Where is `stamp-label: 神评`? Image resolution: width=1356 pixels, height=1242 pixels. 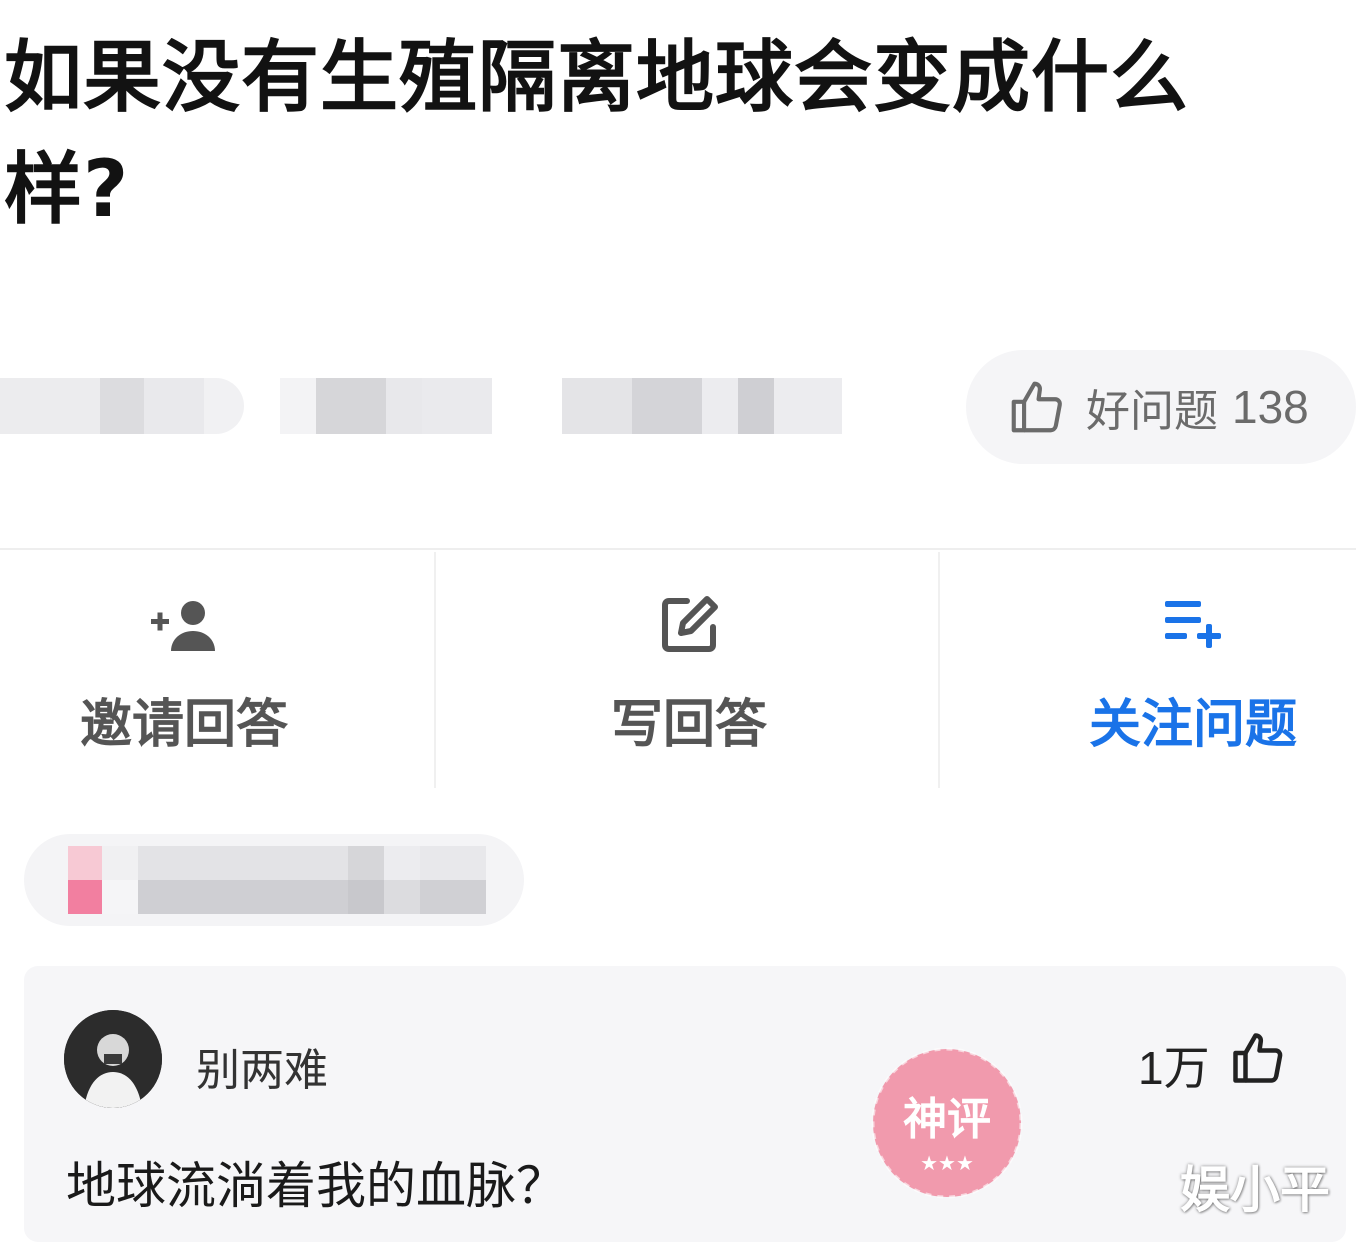
stamp-label: 神评 is located at coordinates (947, 1119).